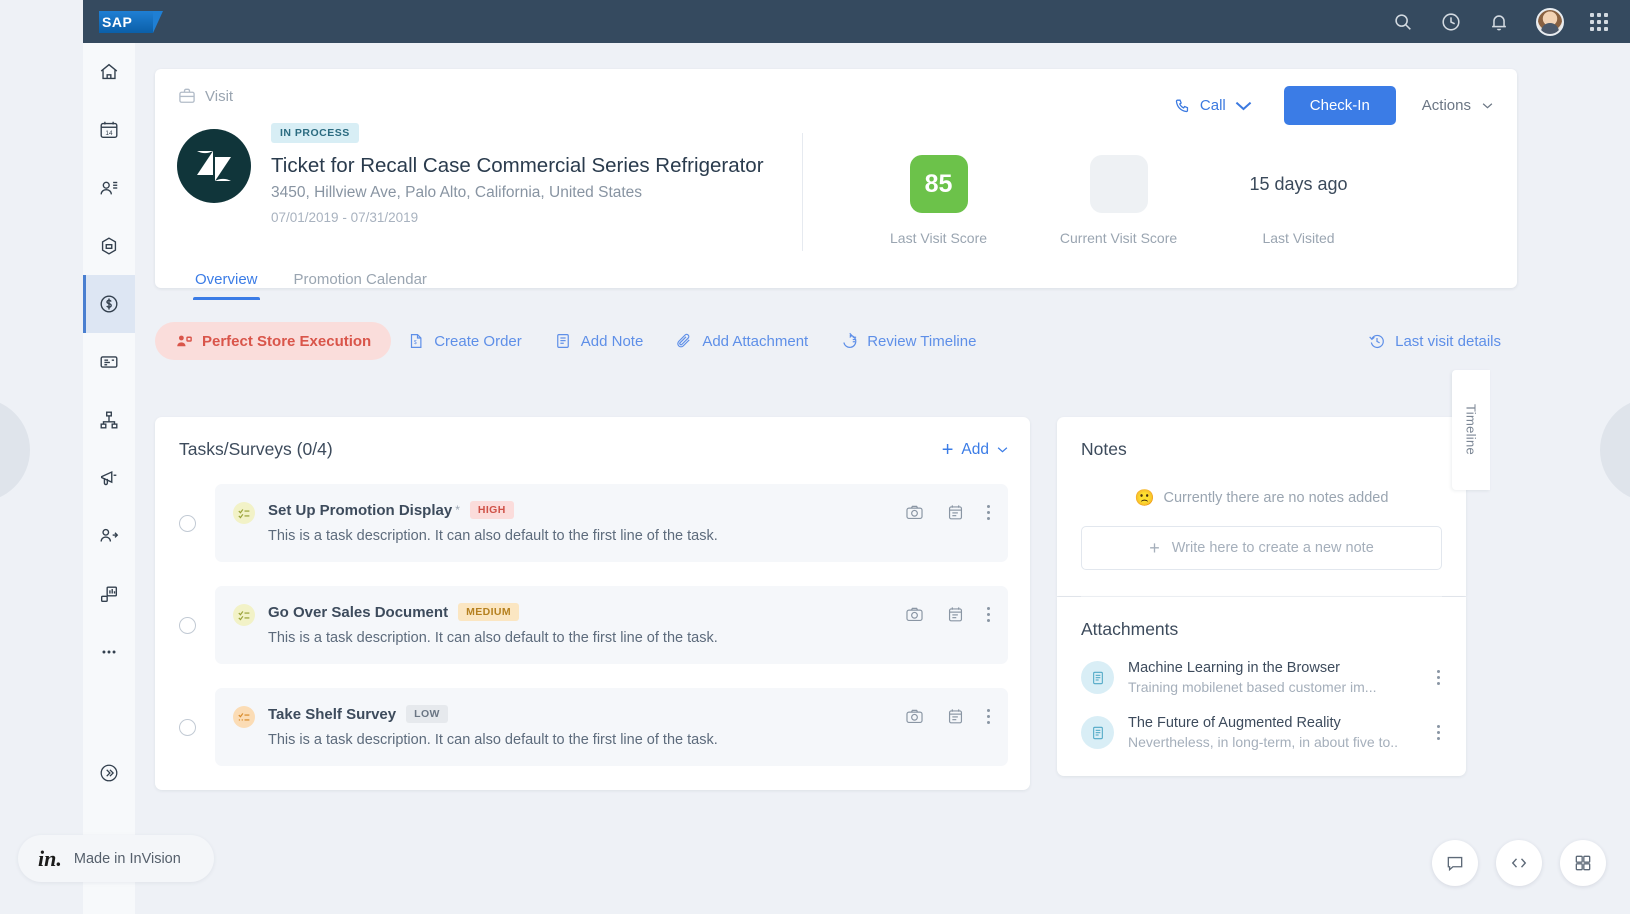 Image resolution: width=1630 pixels, height=914 pixels. Describe the element at coordinates (1599, 21) in the screenshot. I see `app-grid-icon` at that location.